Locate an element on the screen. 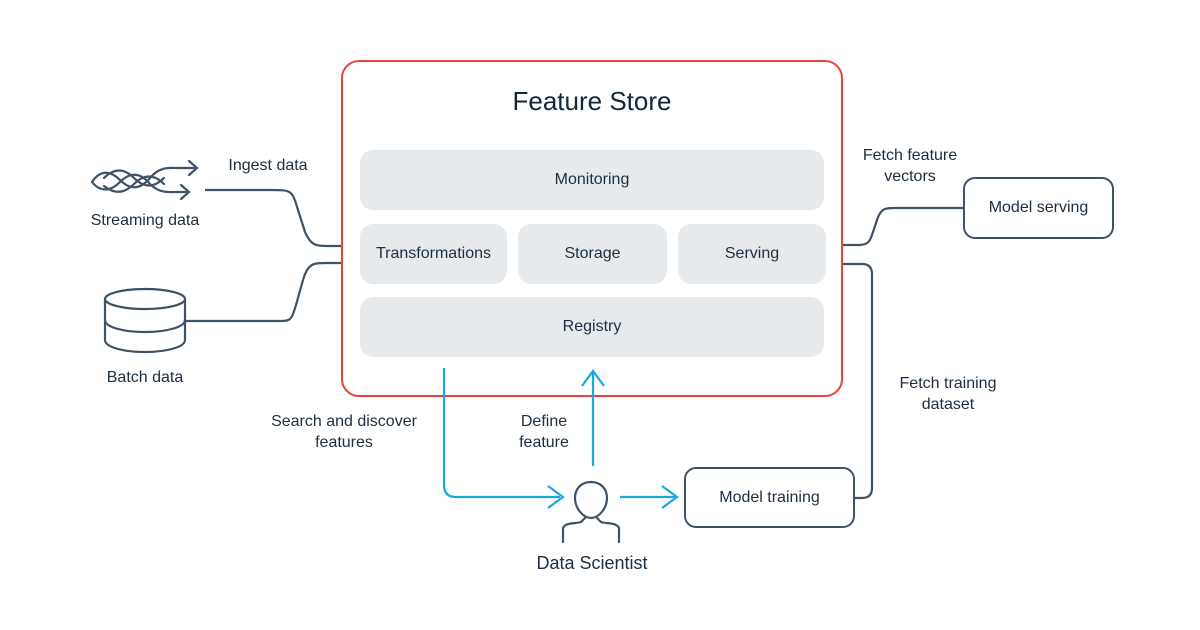  search-line2: features is located at coordinates (344, 442).